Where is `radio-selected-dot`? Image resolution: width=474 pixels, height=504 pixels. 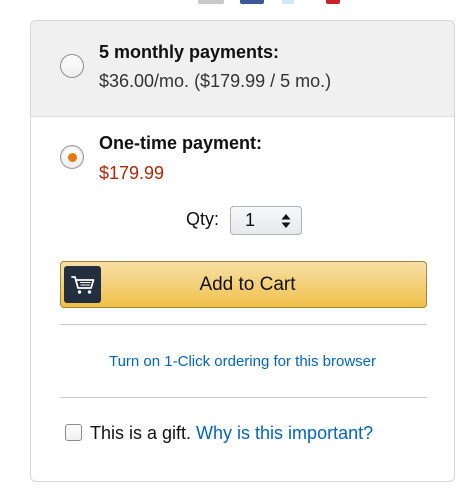
radio-selected-dot is located at coordinates (72, 157).